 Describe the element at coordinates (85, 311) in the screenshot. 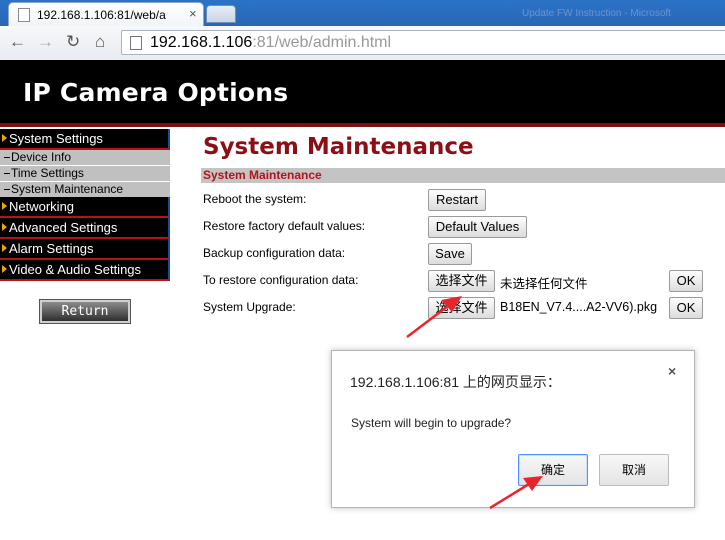

I see `return-button: Return` at that location.